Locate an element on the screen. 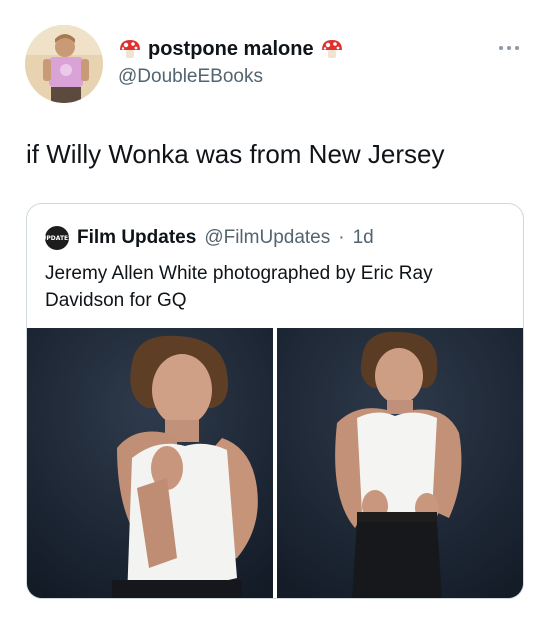 The width and height of the screenshot is (551, 640). quote-header: UPDATES Film Updates @FilmUpdates · 1d is located at coordinates (208, 238).